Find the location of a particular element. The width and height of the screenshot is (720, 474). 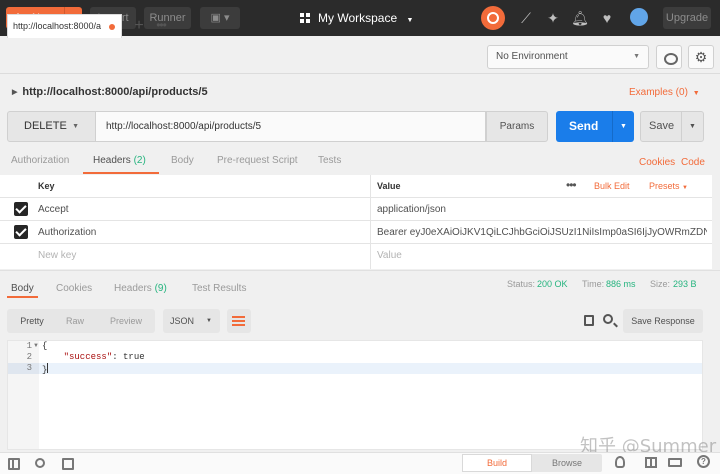

code-line: } is located at coordinates (45, 369).